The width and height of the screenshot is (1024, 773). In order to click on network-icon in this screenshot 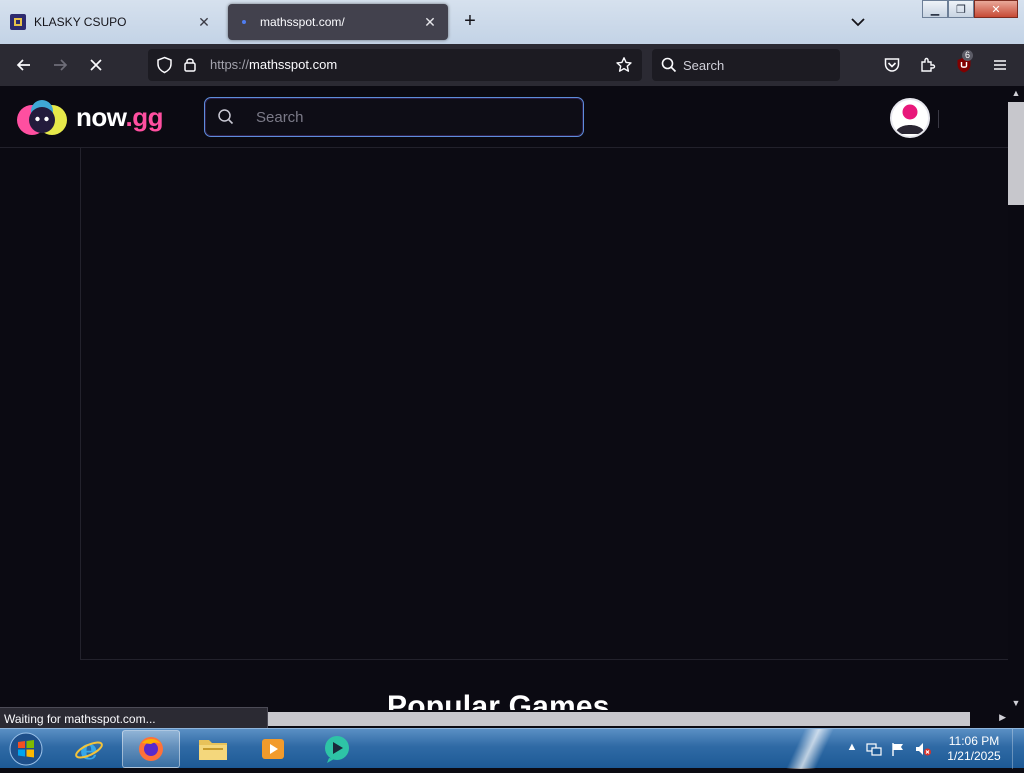, I will do `click(874, 749)`.